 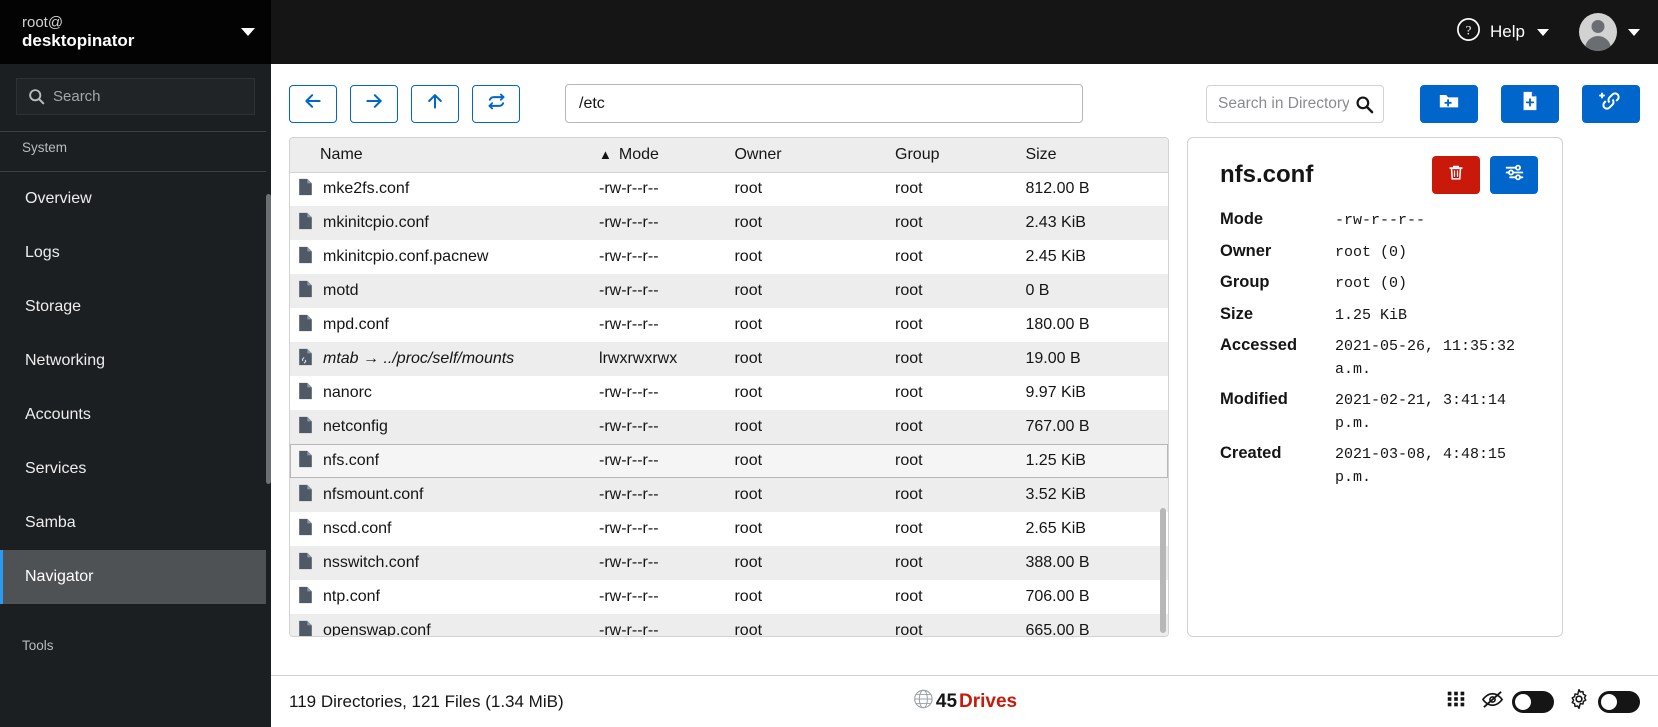 What do you see at coordinates (729, 529) in the screenshot?
I see `table-row: nscd.conf -rw-r--r-- root root 2.65 KiB` at bounding box center [729, 529].